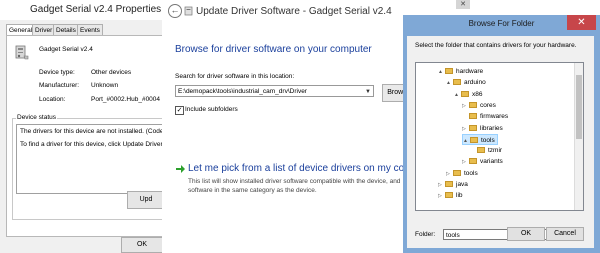 This screenshot has width=600, height=253. Describe the element at coordinates (96, 9) in the screenshot. I see `properties-title: Gadget Serial v2.4 Properties` at that location.